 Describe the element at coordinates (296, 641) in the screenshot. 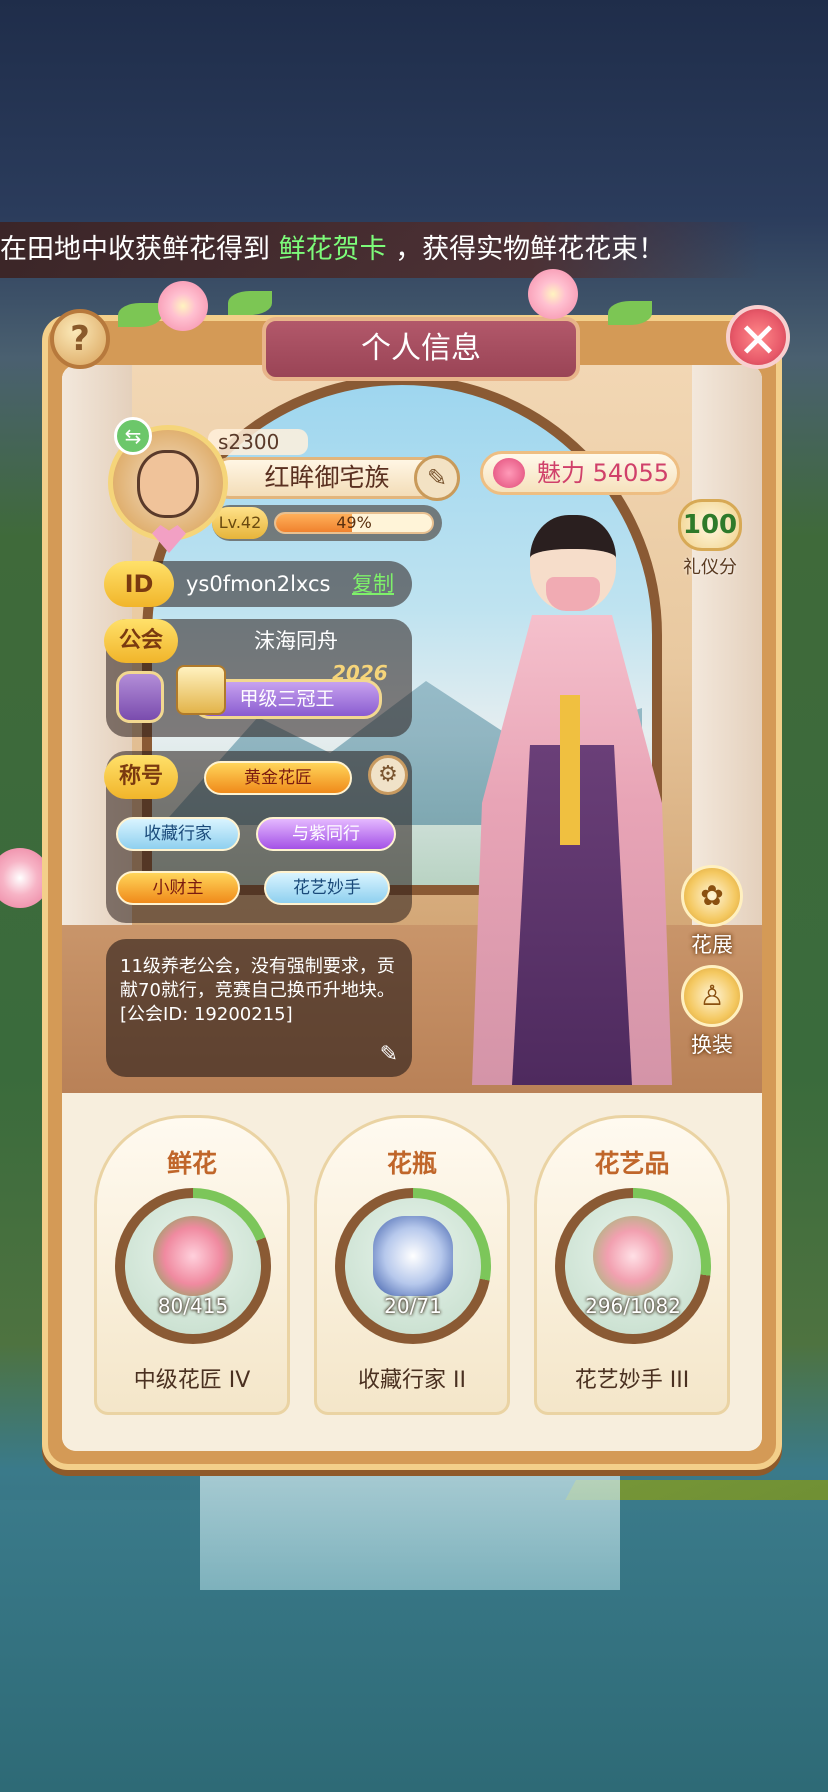

I see `guild-name: 沫海同舟` at that location.